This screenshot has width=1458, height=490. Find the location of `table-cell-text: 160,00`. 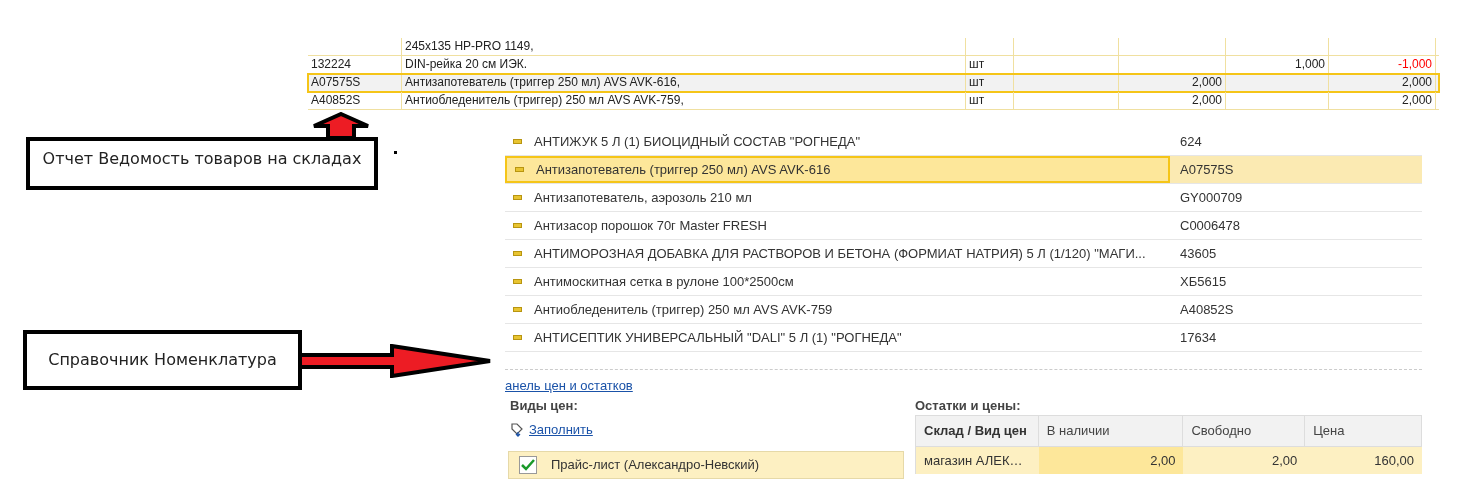

table-cell-text: 160,00 is located at coordinates (1394, 461).